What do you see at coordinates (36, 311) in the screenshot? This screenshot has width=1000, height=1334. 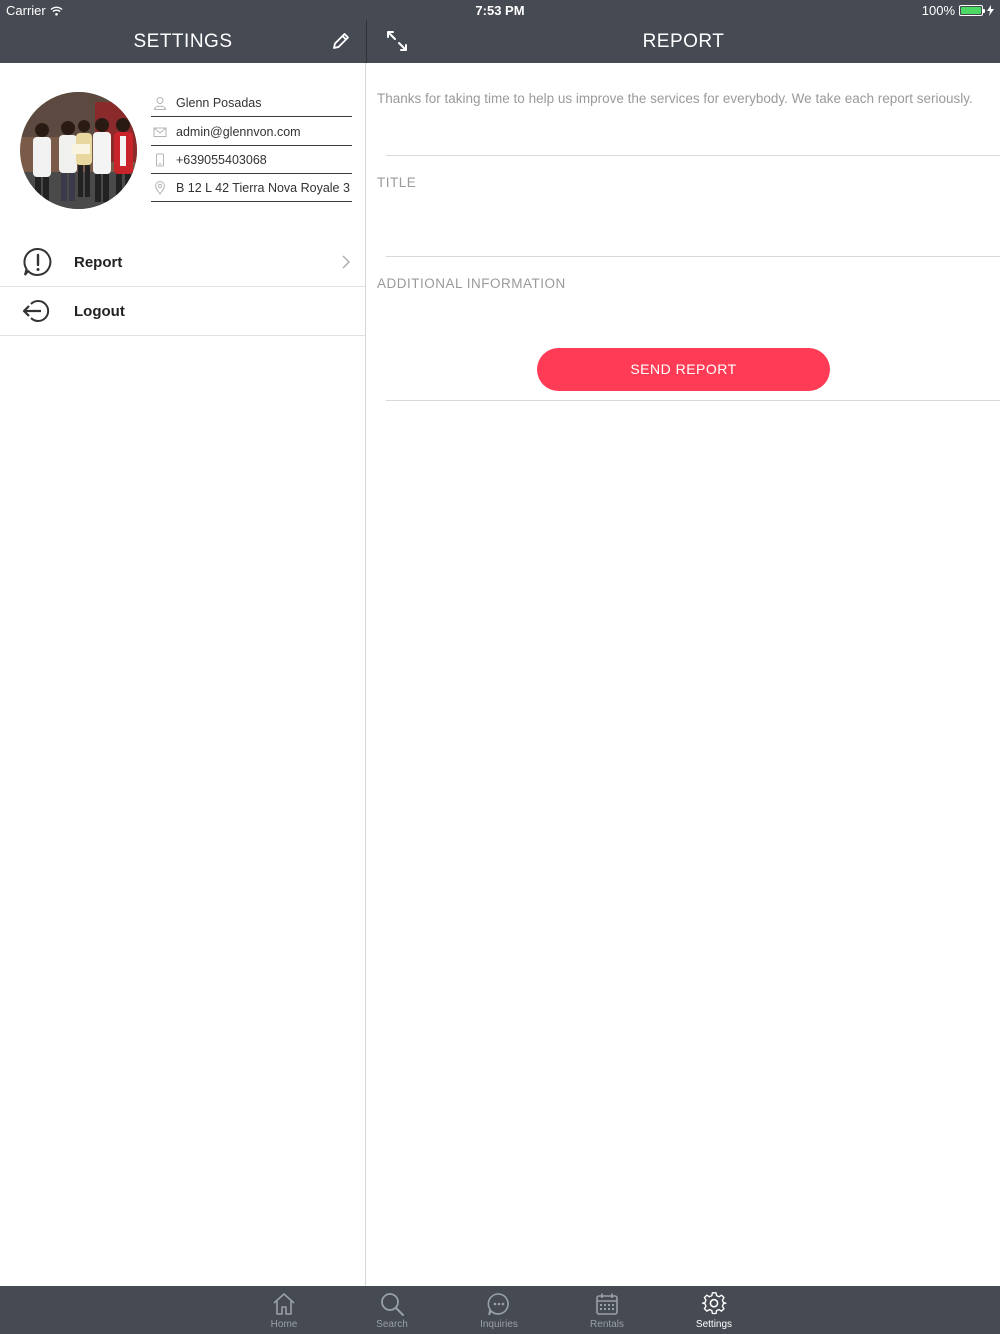 I see `logout-icon` at bounding box center [36, 311].